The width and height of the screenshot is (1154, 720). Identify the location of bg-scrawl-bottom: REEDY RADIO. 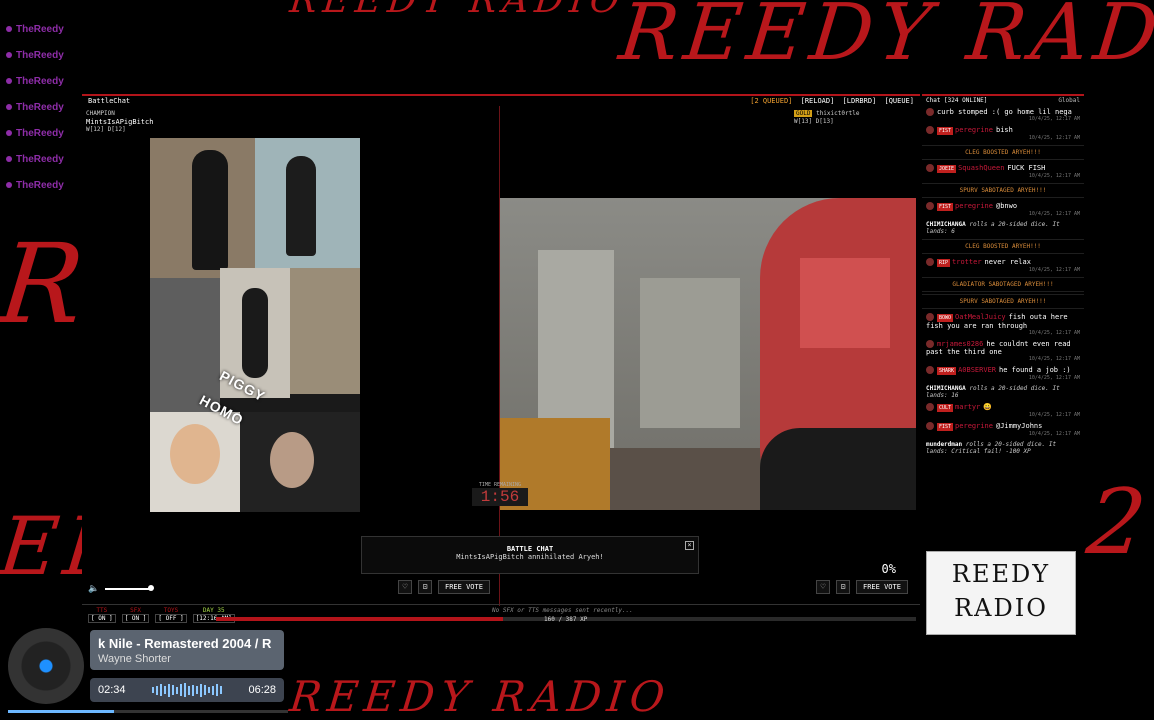
(480, 696).